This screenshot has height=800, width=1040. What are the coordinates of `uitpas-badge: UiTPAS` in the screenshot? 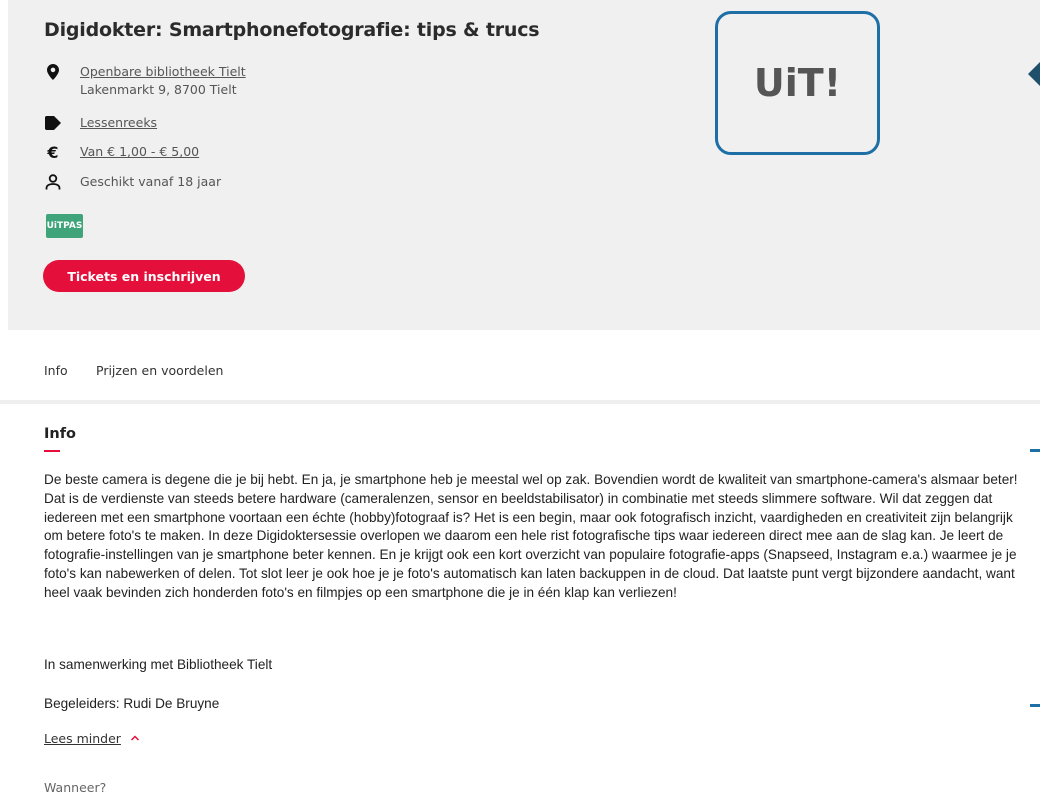 It's located at (64, 226).